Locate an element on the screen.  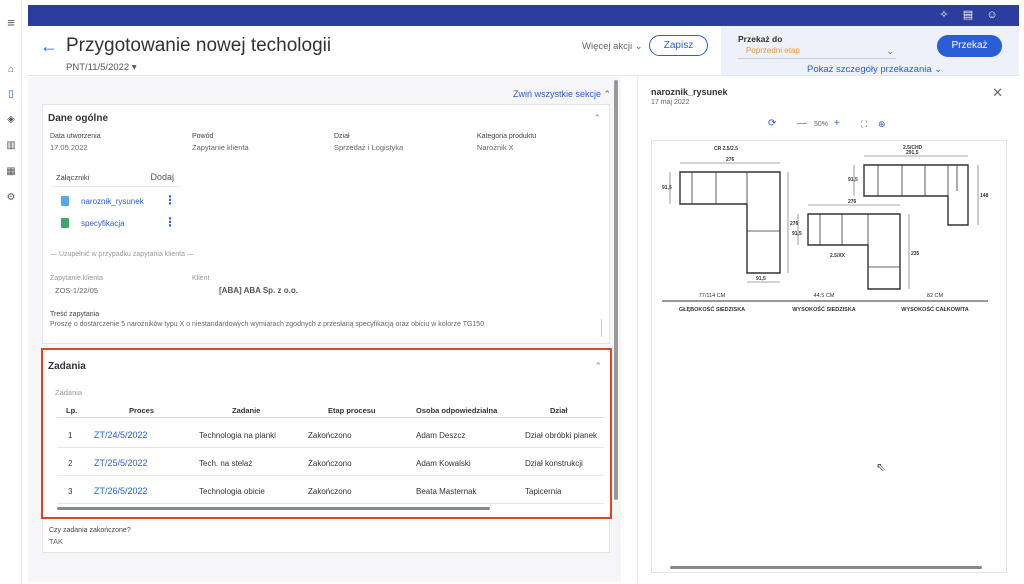
document-clock-icon: ▤ is located at coordinates (968, 15).